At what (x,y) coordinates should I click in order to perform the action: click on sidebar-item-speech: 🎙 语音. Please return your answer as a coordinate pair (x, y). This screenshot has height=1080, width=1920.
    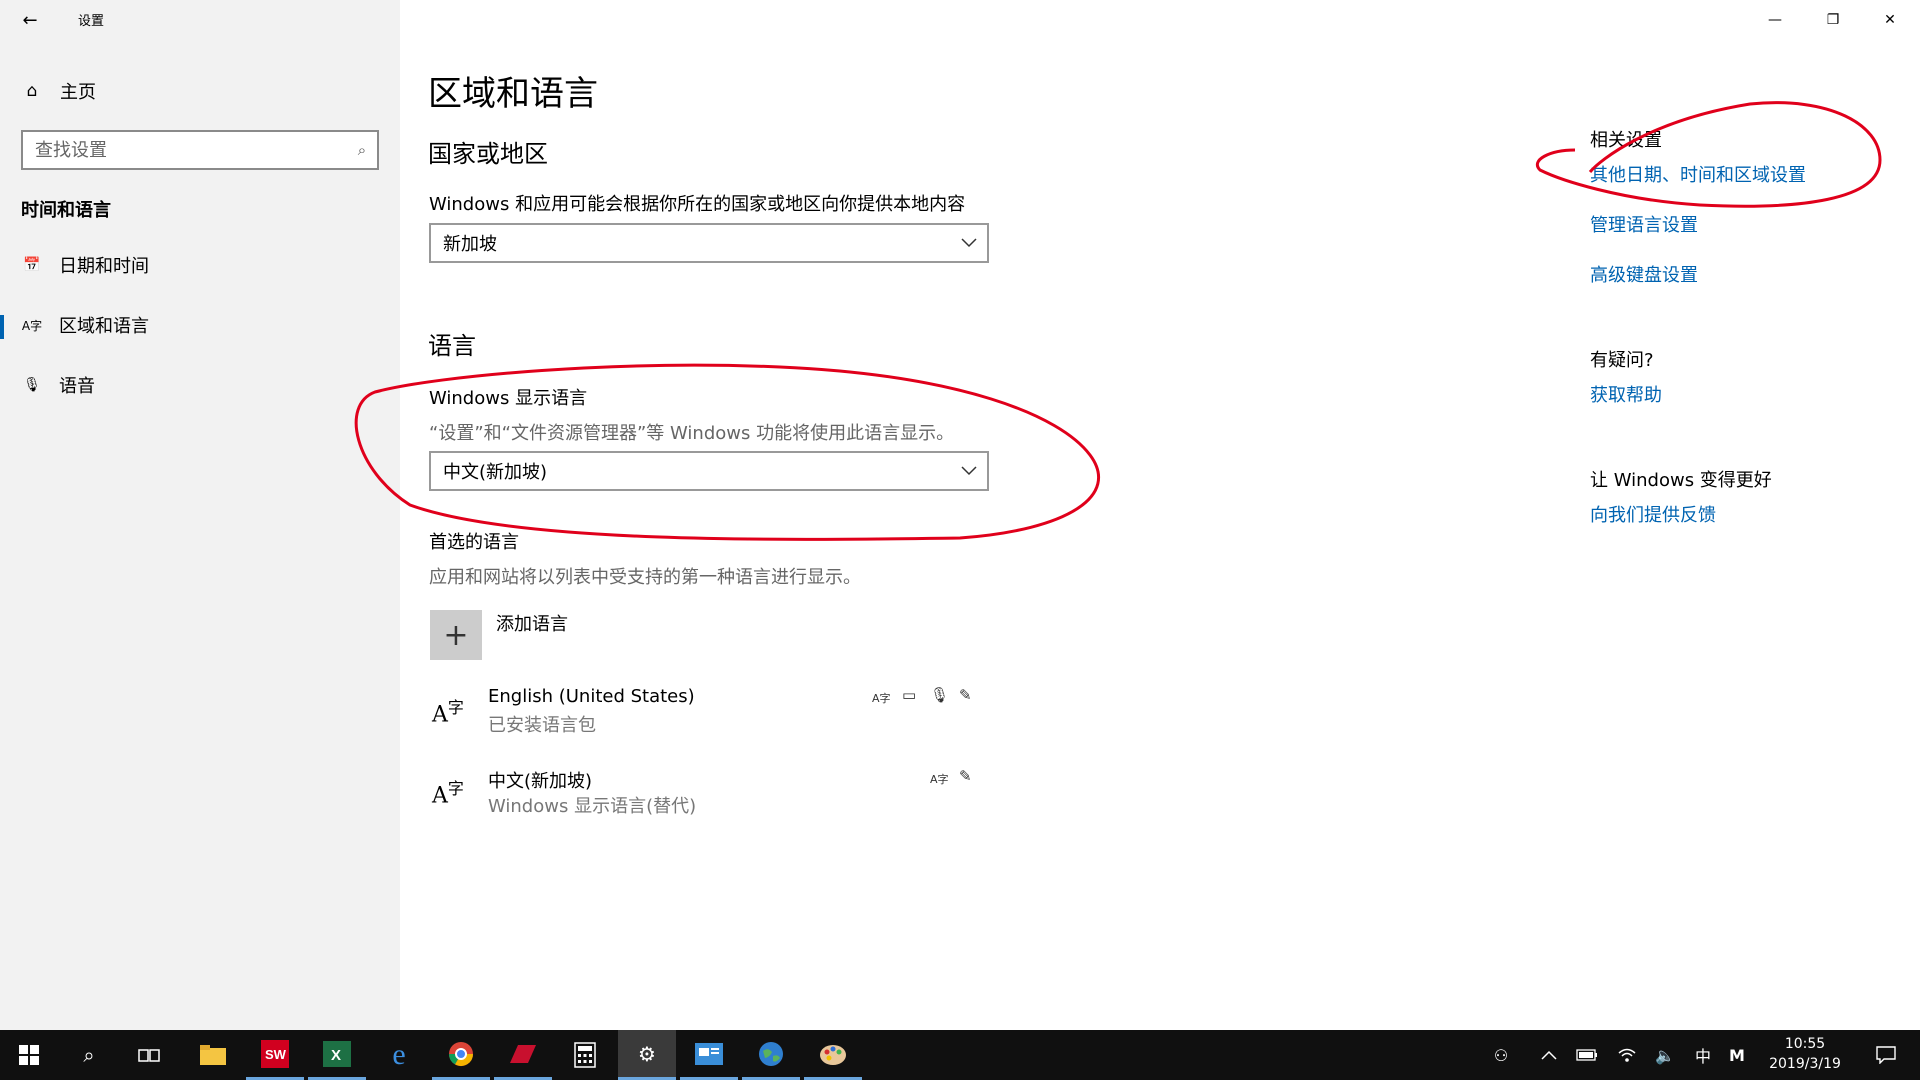
    Looking at the image, I should click on (200, 385).